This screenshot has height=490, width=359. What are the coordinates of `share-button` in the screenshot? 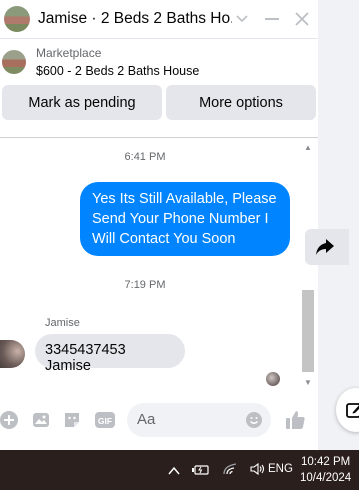 It's located at (327, 247).